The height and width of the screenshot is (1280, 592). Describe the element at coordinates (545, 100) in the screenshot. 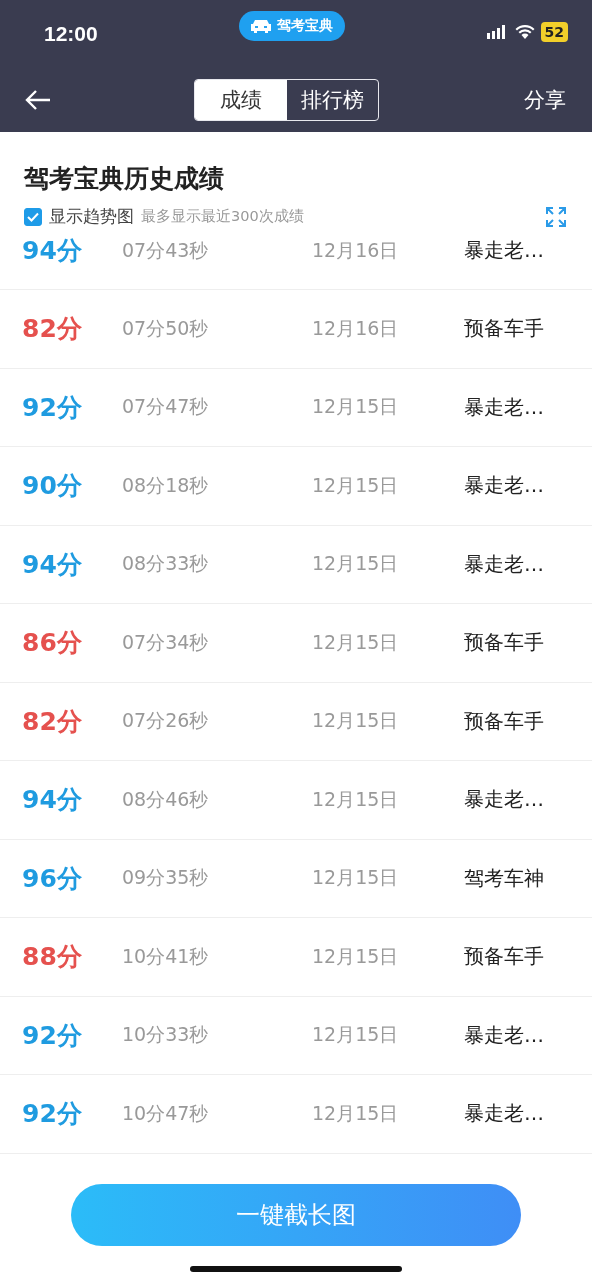

I see `share-button: 分享` at that location.